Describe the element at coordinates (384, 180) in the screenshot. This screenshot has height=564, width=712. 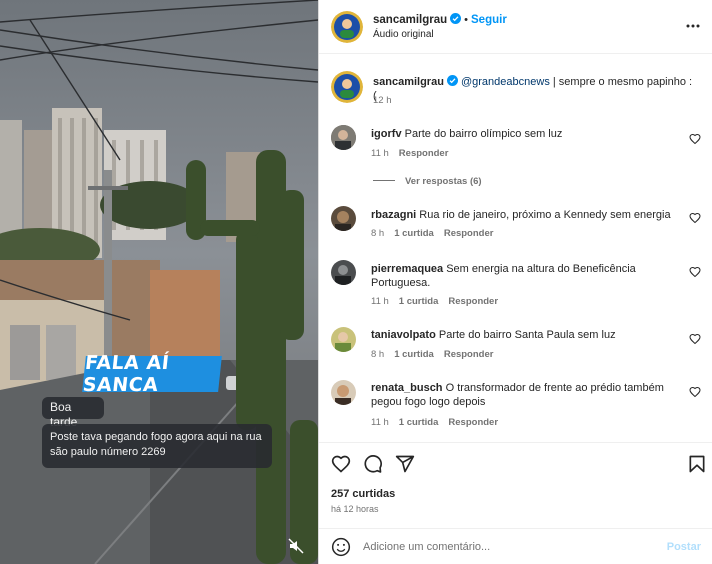
I see `replies-divider` at that location.